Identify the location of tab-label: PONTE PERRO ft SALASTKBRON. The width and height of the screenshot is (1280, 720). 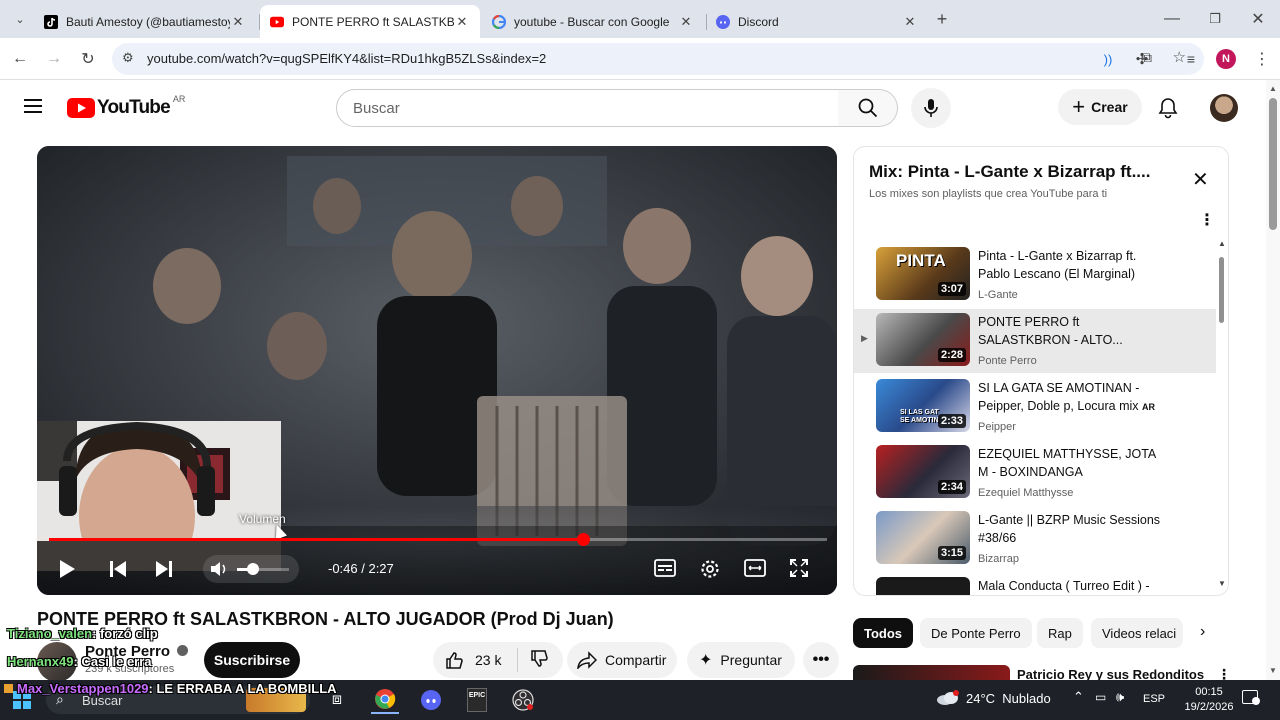
(373, 21).